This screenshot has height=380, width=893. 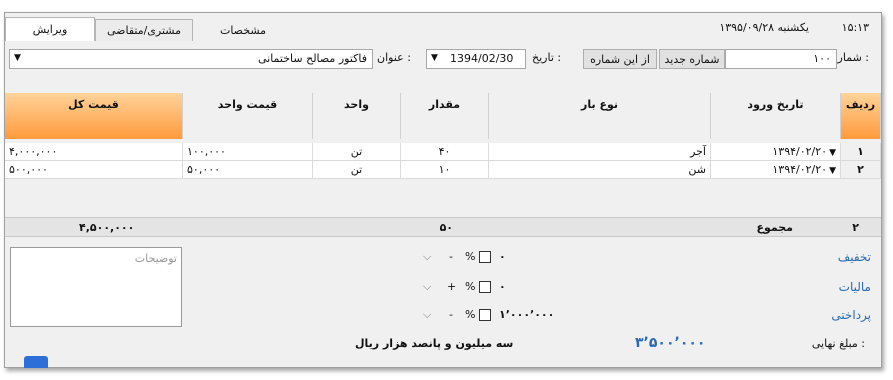 What do you see at coordinates (155, 258) in the screenshot?
I see `notes-placeholder: توضیحات` at bounding box center [155, 258].